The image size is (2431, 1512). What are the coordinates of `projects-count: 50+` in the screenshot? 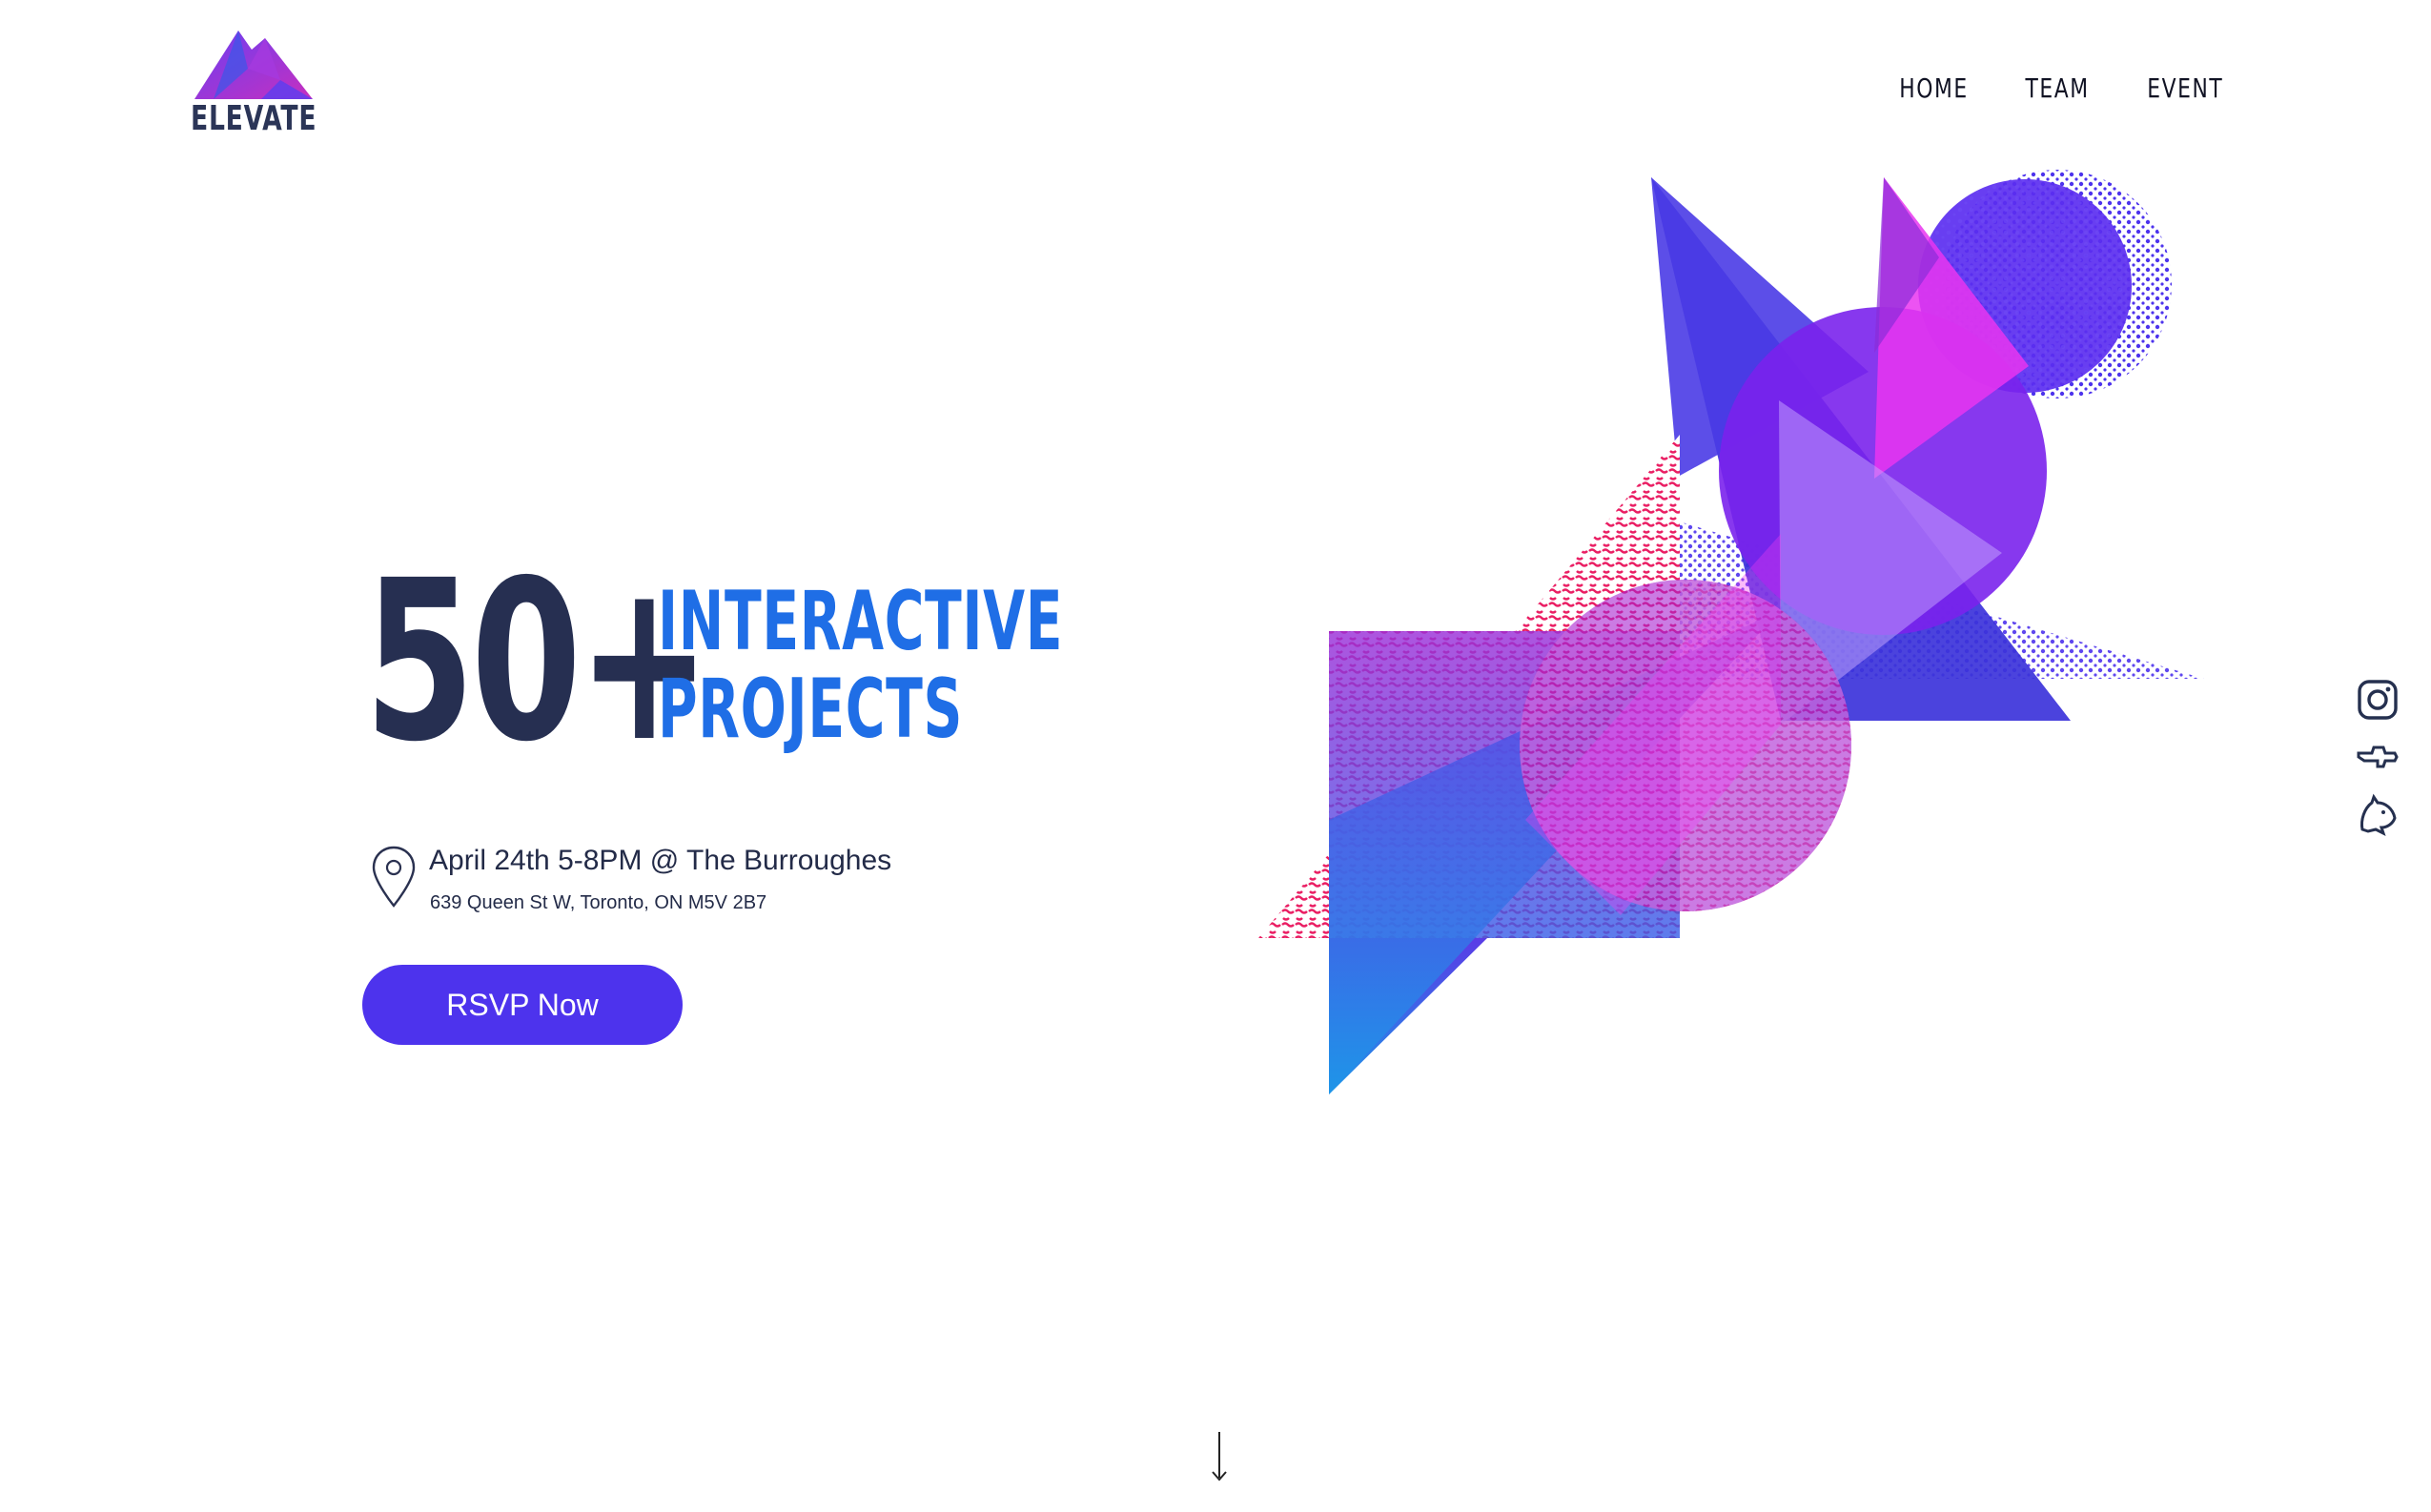 It's located at (537, 661).